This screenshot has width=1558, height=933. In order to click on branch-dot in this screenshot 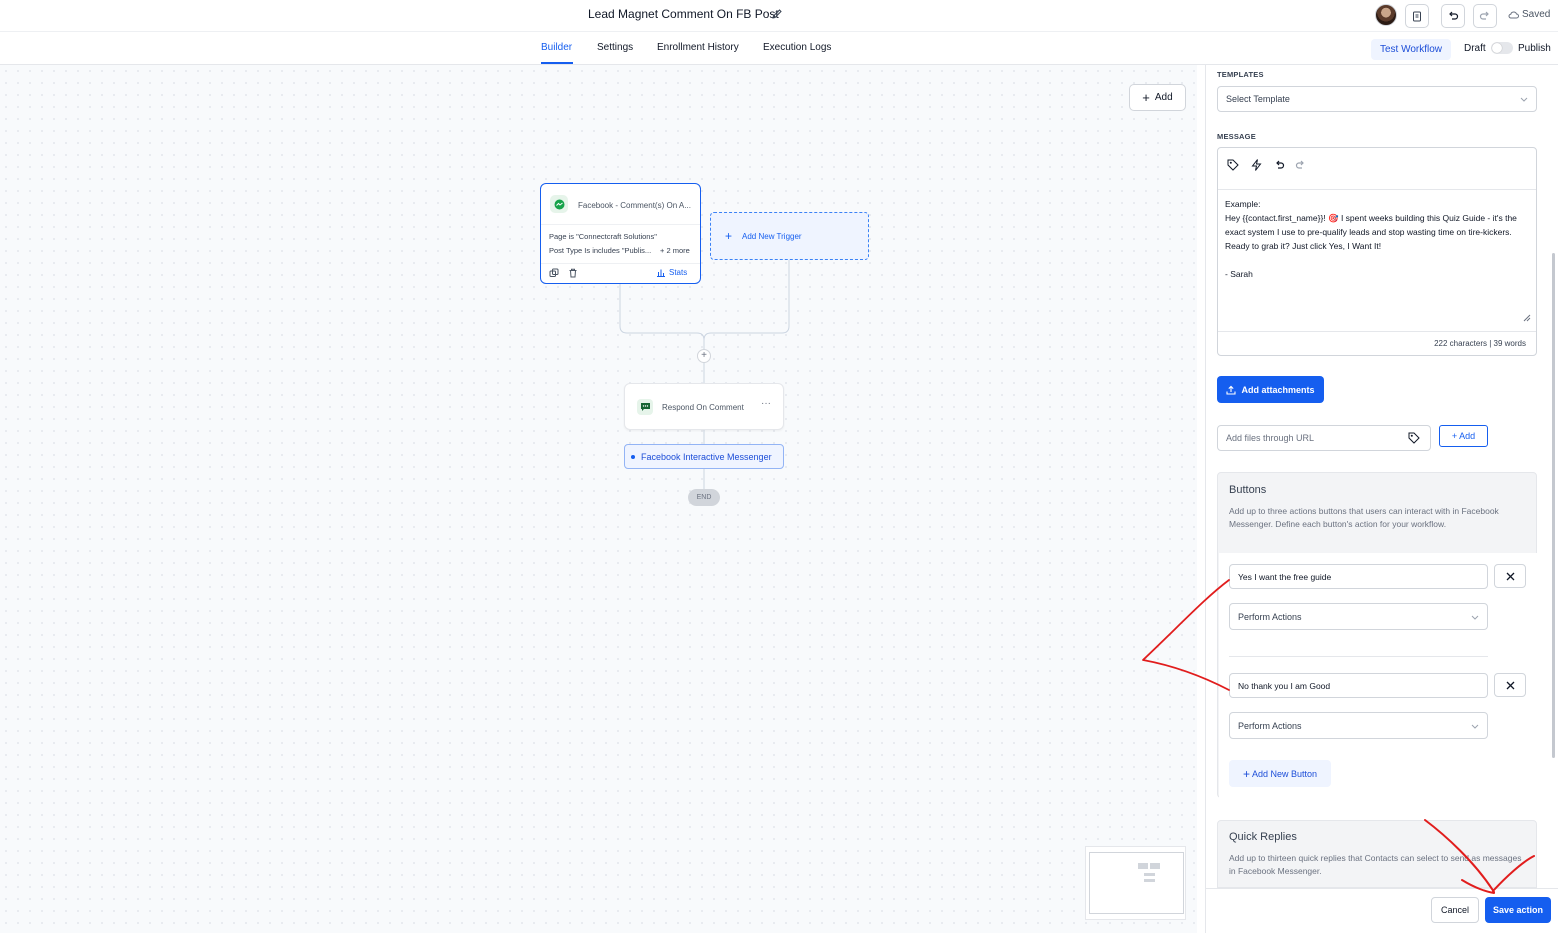, I will do `click(633, 456)`.